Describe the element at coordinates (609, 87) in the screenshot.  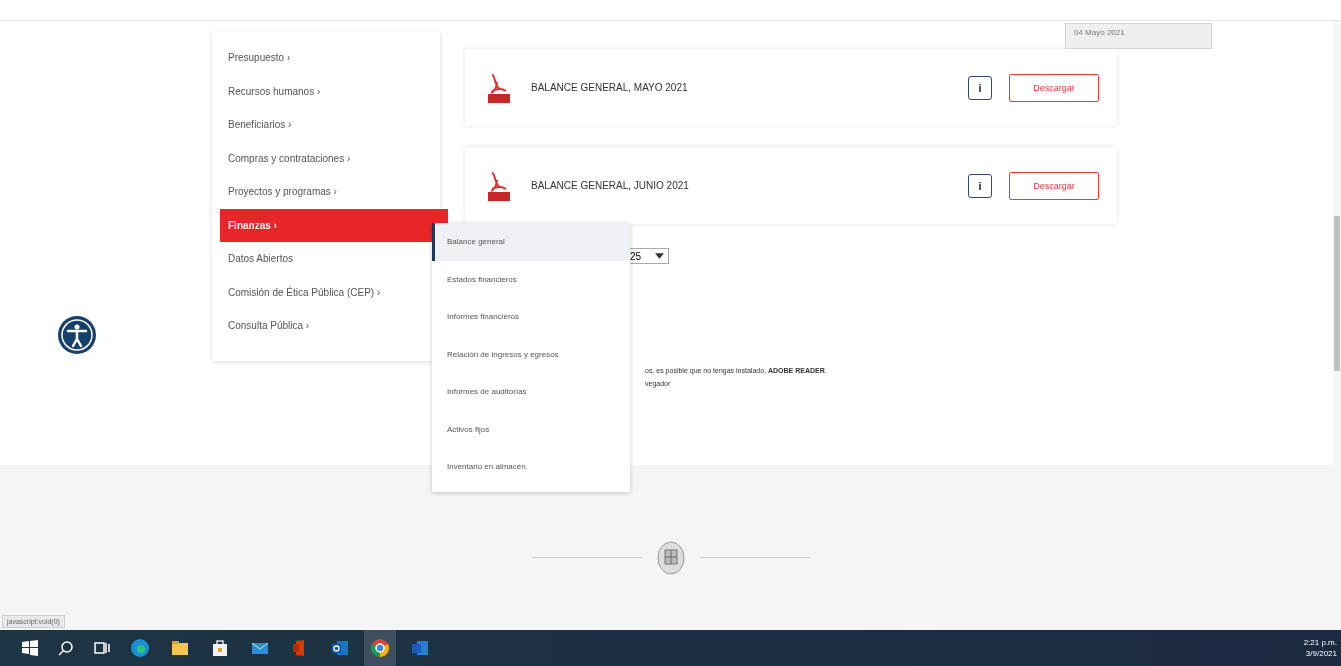
I see `document-title: BALANCE GENERAL, MAYO 2021` at that location.